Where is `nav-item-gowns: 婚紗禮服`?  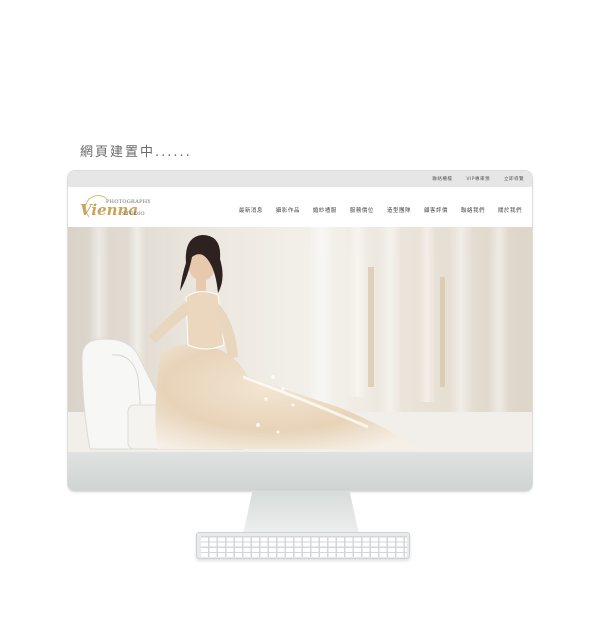
nav-item-gowns: 婚紗禮服 is located at coordinates (325, 210).